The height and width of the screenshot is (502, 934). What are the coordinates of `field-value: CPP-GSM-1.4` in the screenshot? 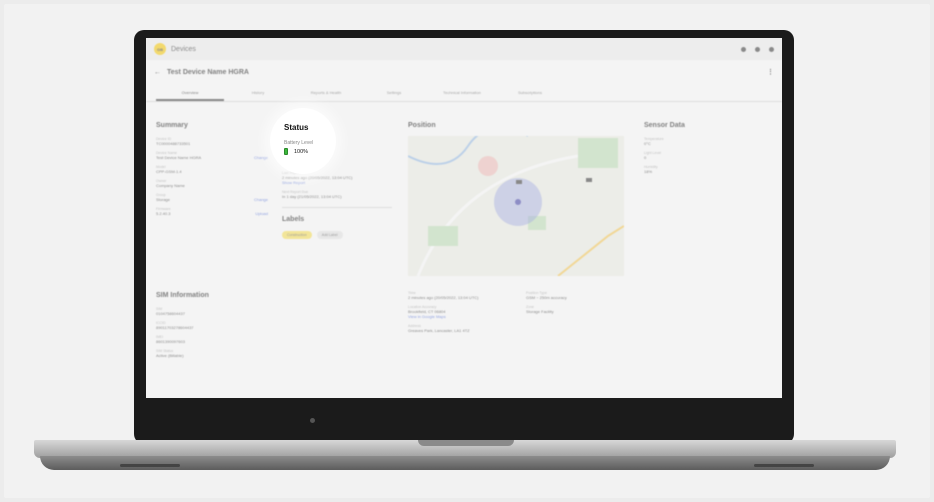 It's located at (169, 171).